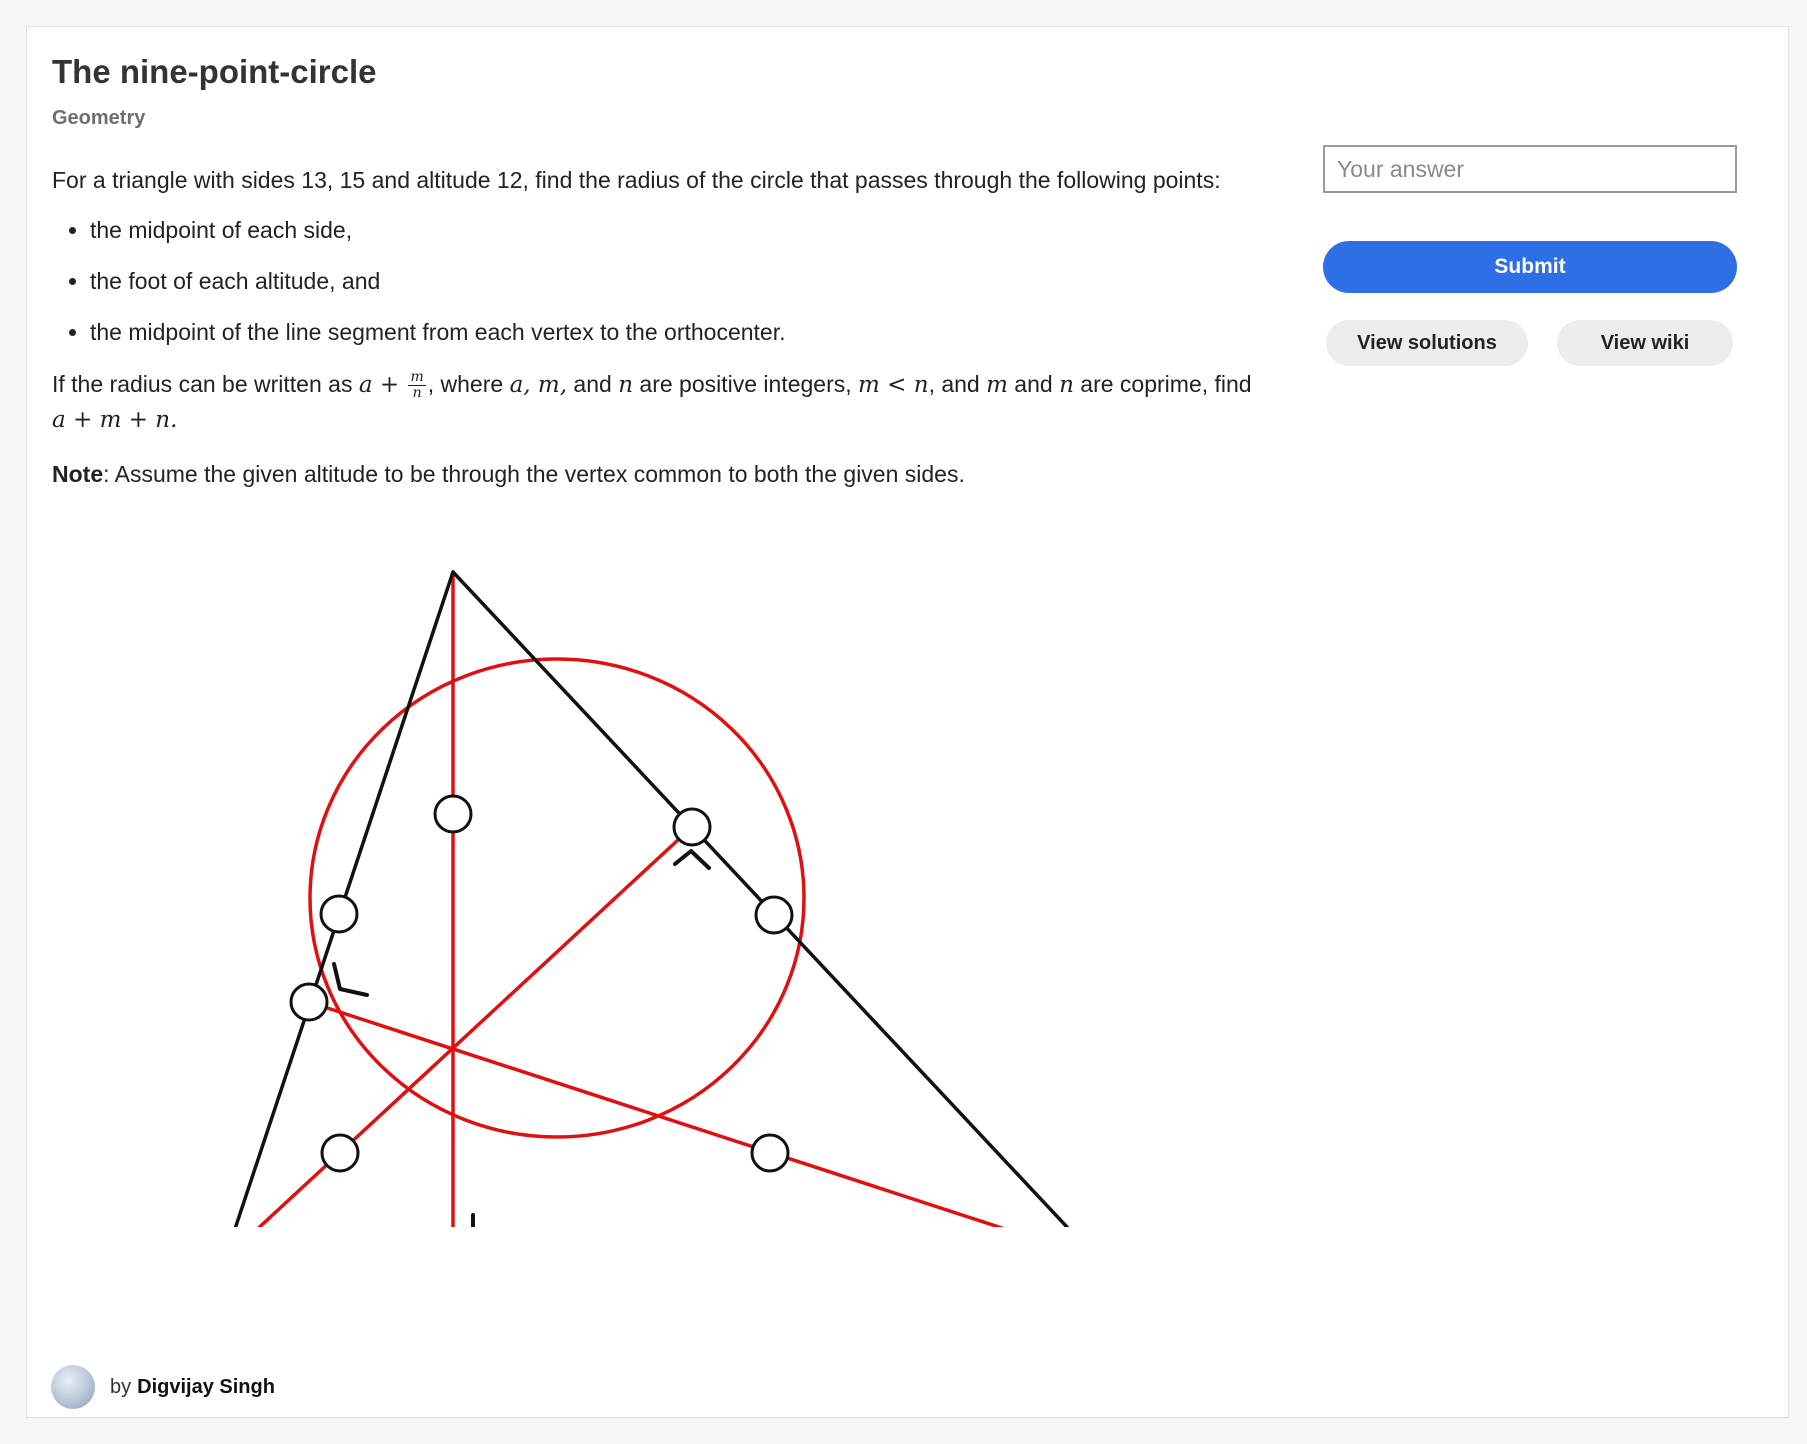 The height and width of the screenshot is (1444, 1807). I want to click on view-wiki-button: View wiki, so click(1645, 343).